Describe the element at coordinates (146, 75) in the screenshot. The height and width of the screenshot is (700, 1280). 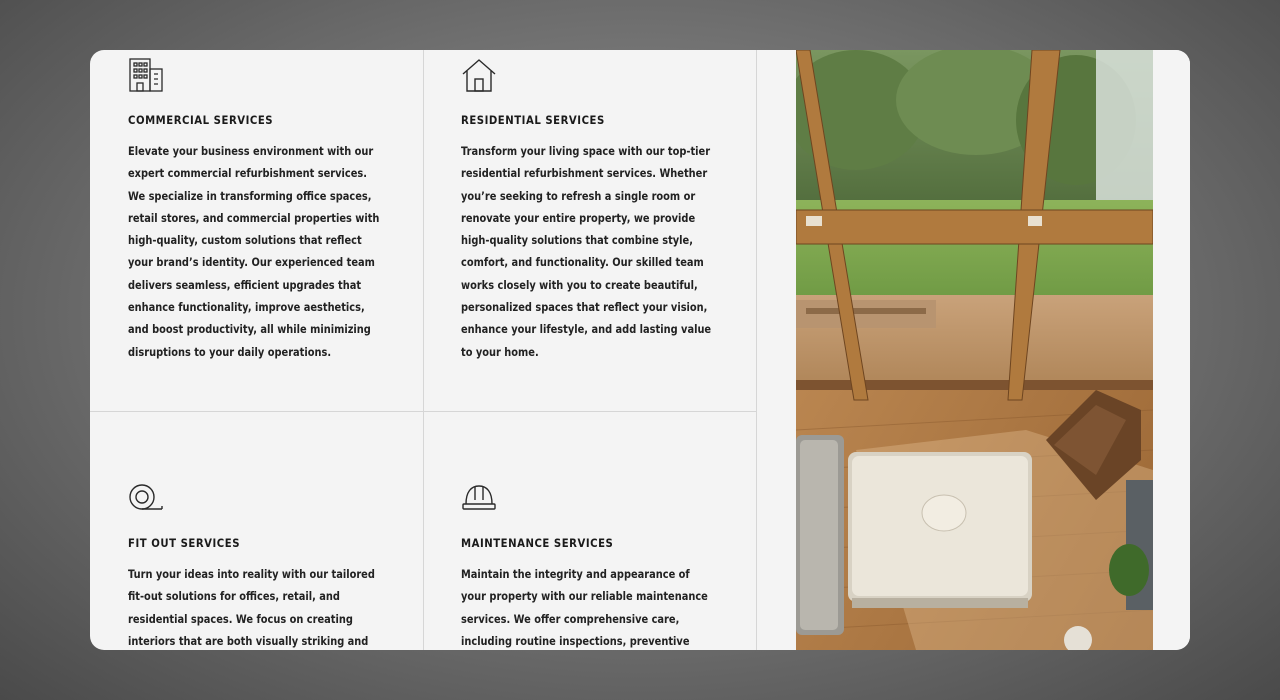
I see `building-icon` at that location.